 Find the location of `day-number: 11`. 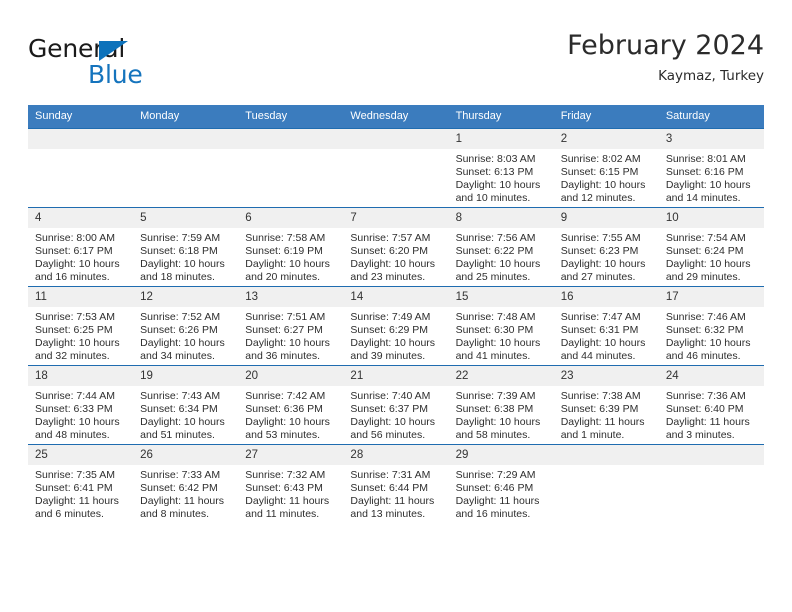

day-number: 11 is located at coordinates (81, 297).